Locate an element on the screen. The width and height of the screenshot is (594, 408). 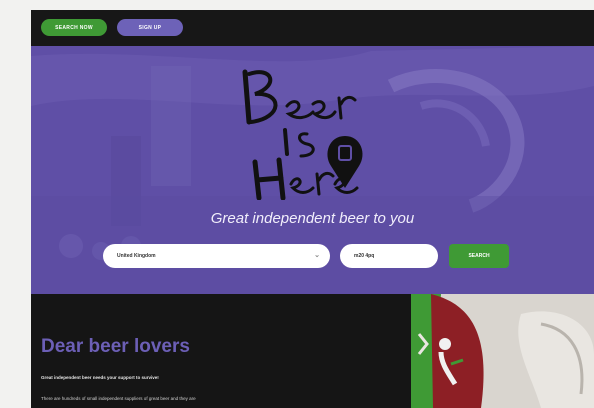
beer-is-here-logo is located at coordinates (302, 134).